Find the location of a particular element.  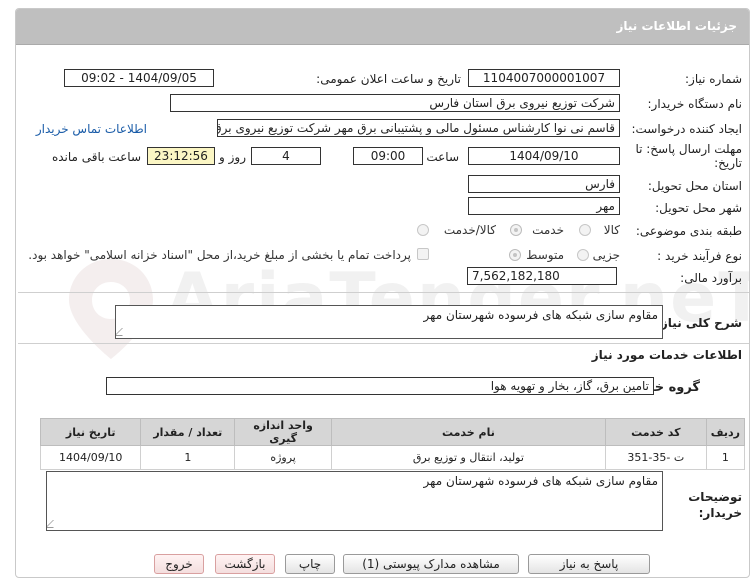

cell-name: تولید، انتقال و توزیع برق is located at coordinates (468, 457).